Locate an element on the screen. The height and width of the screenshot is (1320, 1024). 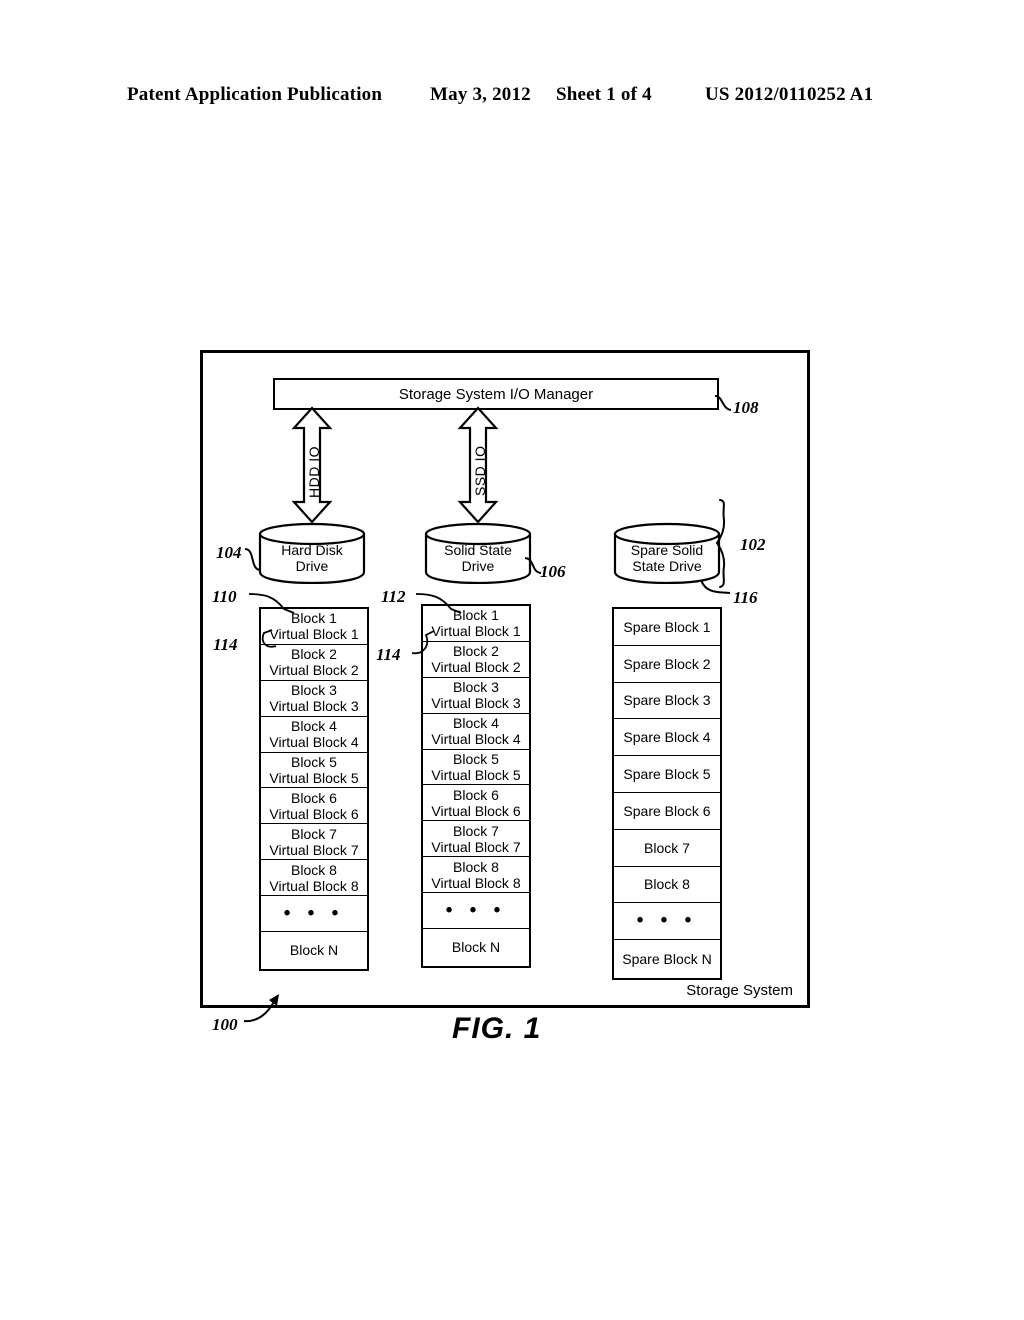
ssd-label-line2: Drive is located at coordinates (478, 566).